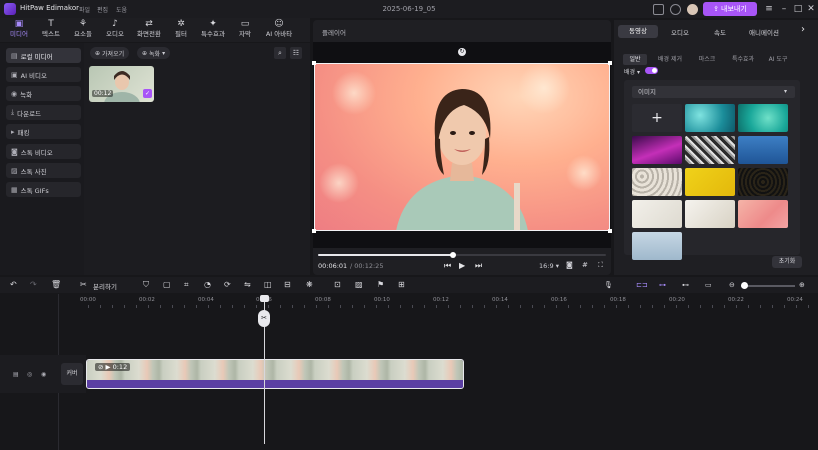 The height and width of the screenshot is (450, 818). I want to click on sidebar-item-record: ◉ 녹화, so click(43, 93).